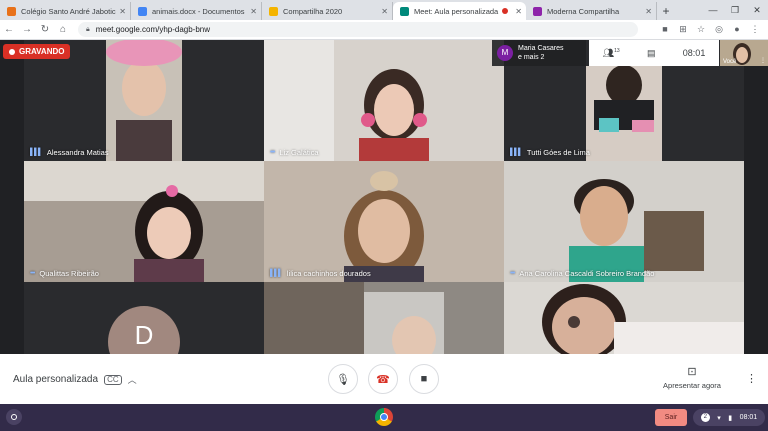 This screenshot has width=768, height=431. I want to click on chevron-up-icon: ︿, so click(132, 379).